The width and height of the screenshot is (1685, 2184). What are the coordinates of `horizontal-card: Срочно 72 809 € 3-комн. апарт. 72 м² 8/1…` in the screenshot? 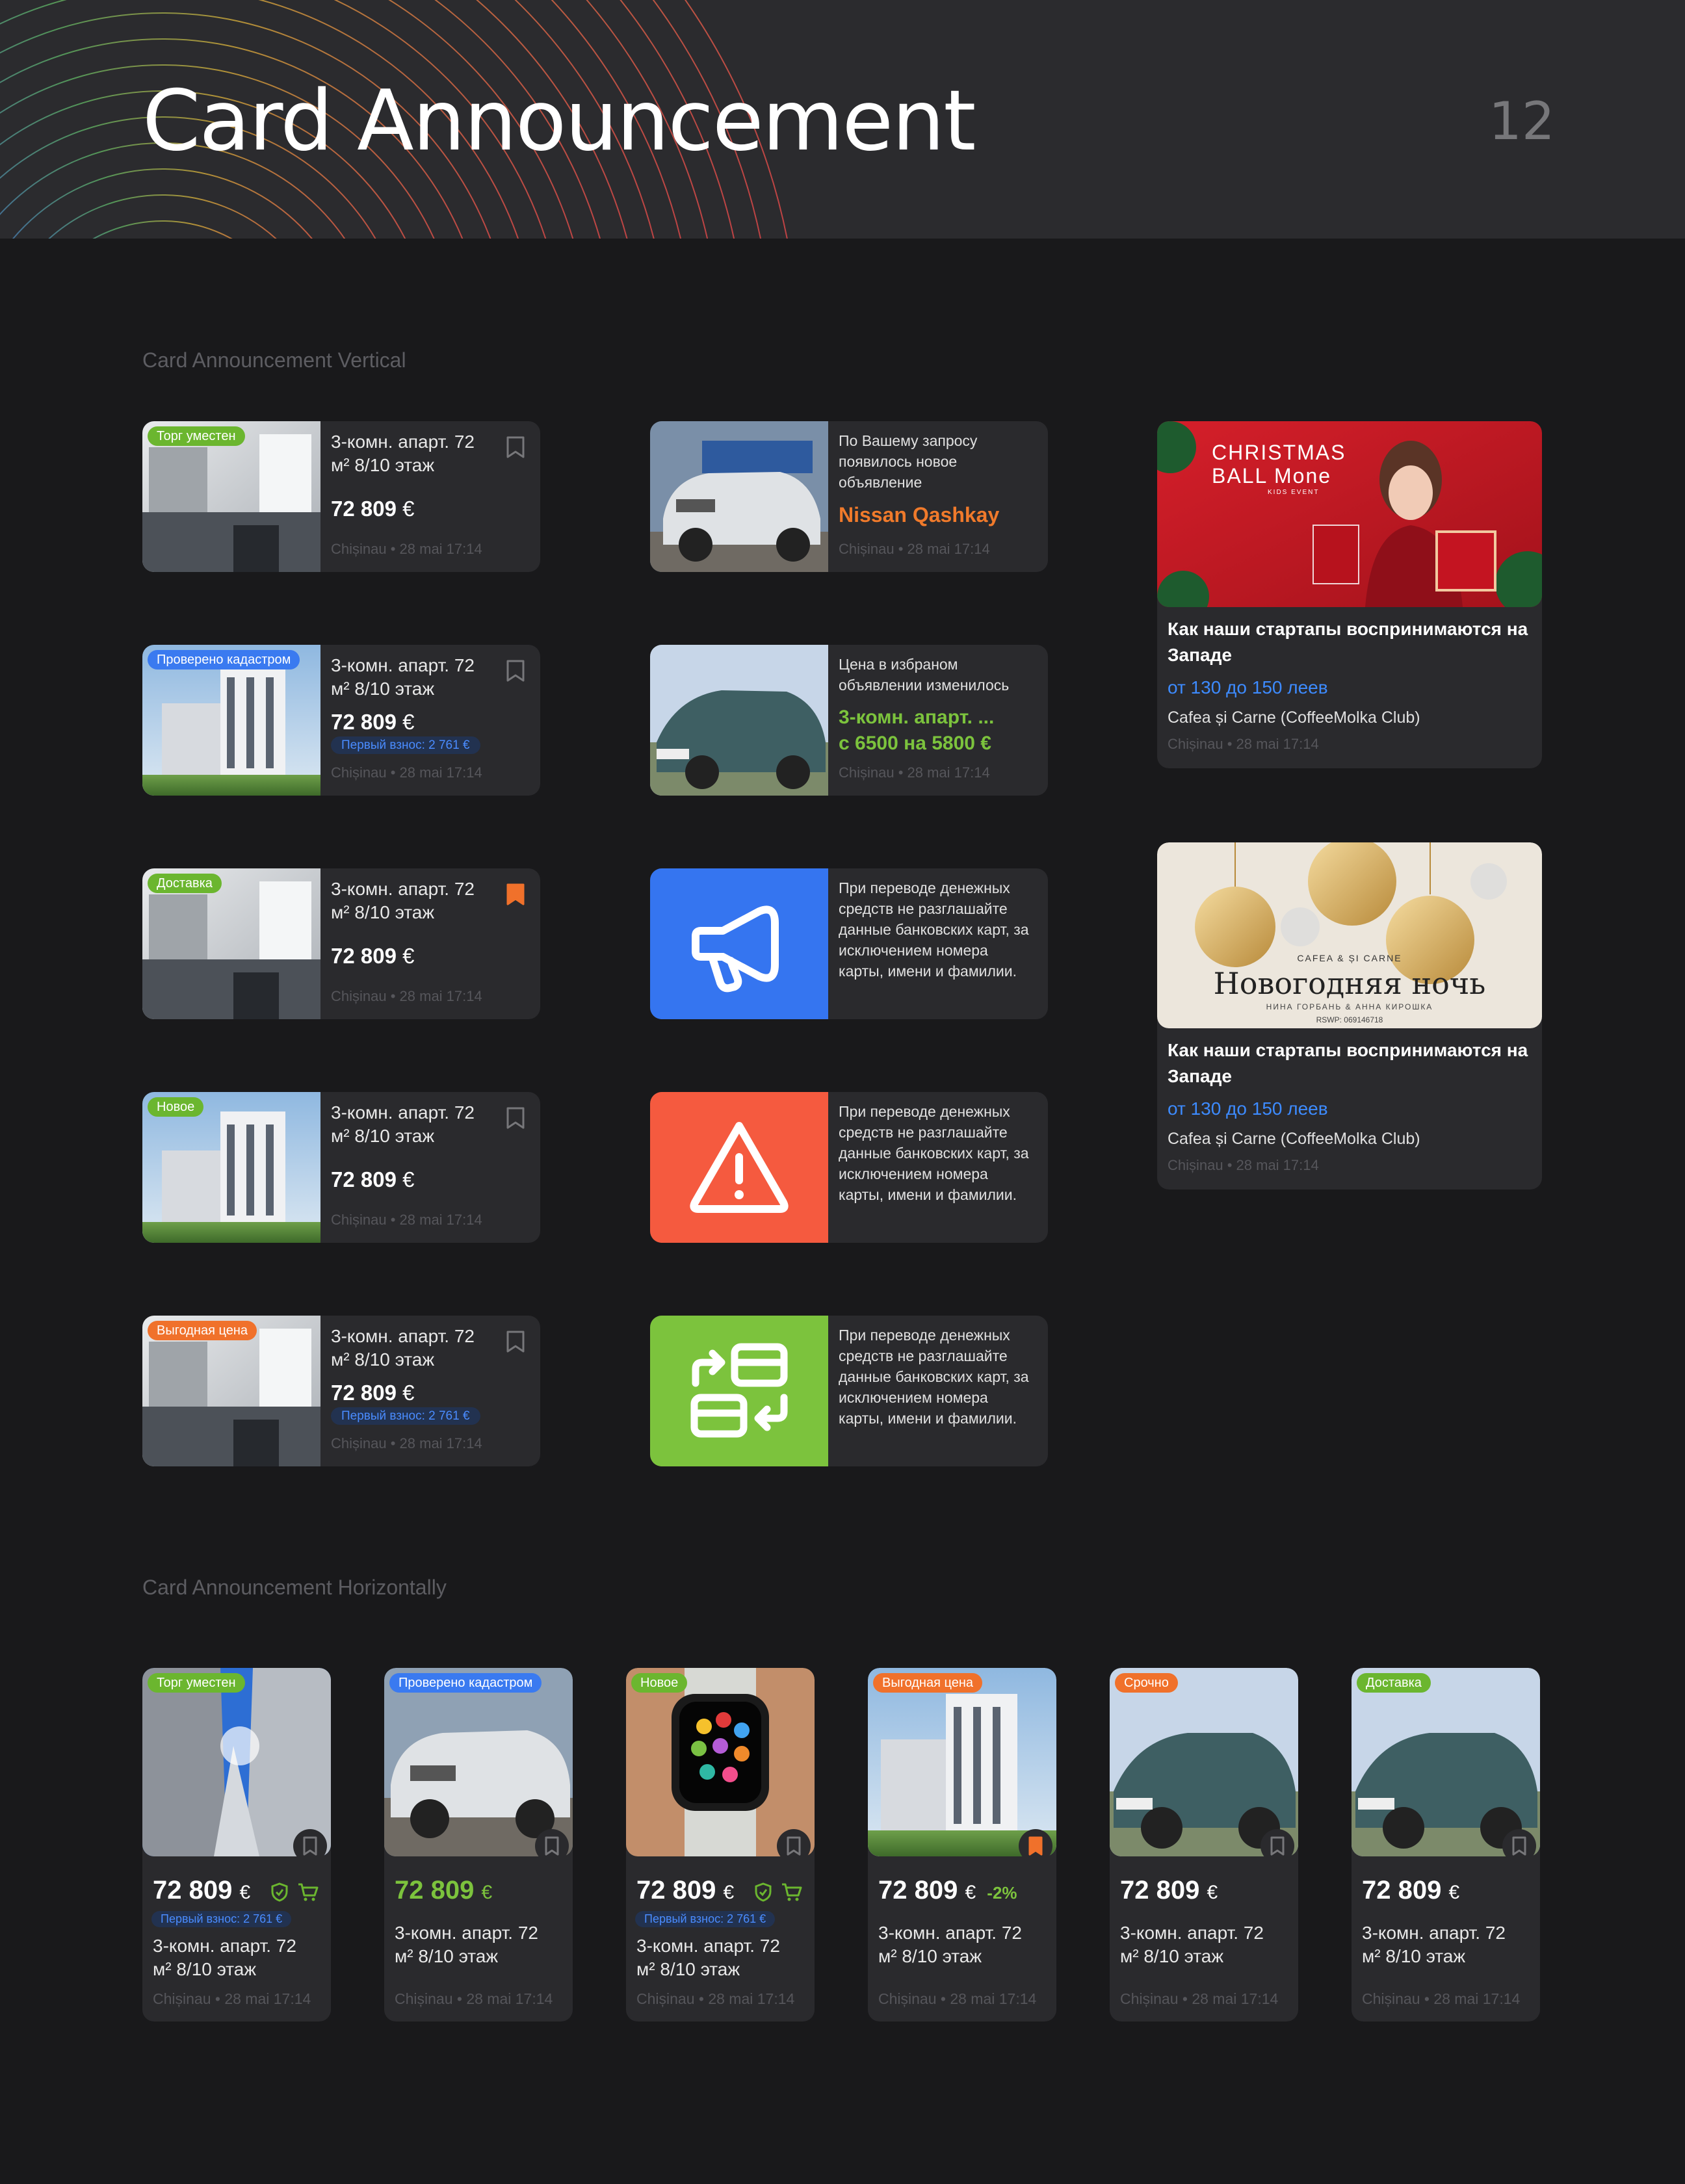 It's located at (1204, 1845).